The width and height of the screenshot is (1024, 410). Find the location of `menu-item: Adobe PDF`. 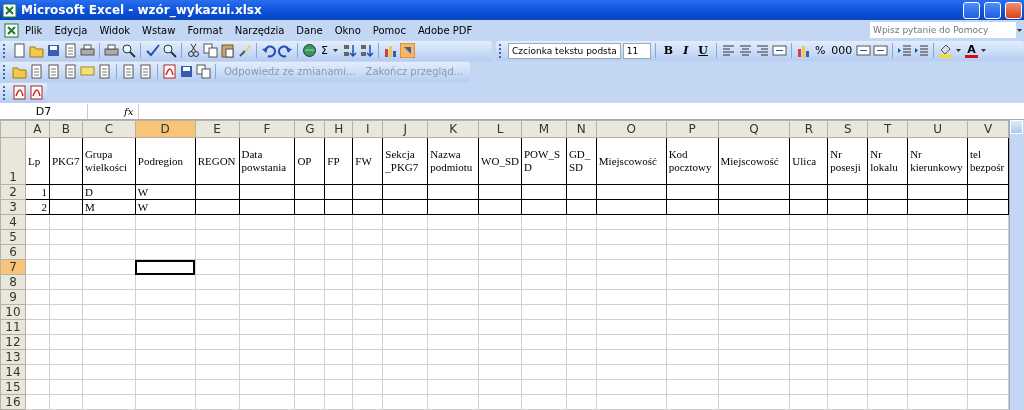

menu-item: Adobe PDF is located at coordinates (445, 30).